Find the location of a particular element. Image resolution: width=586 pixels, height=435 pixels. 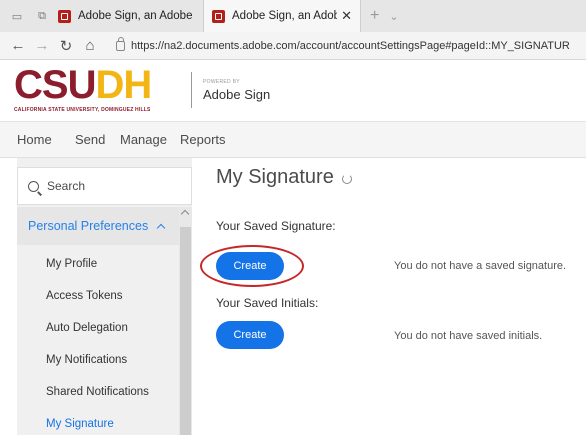

powered-by-label: POWERED BY is located at coordinates (221, 82).